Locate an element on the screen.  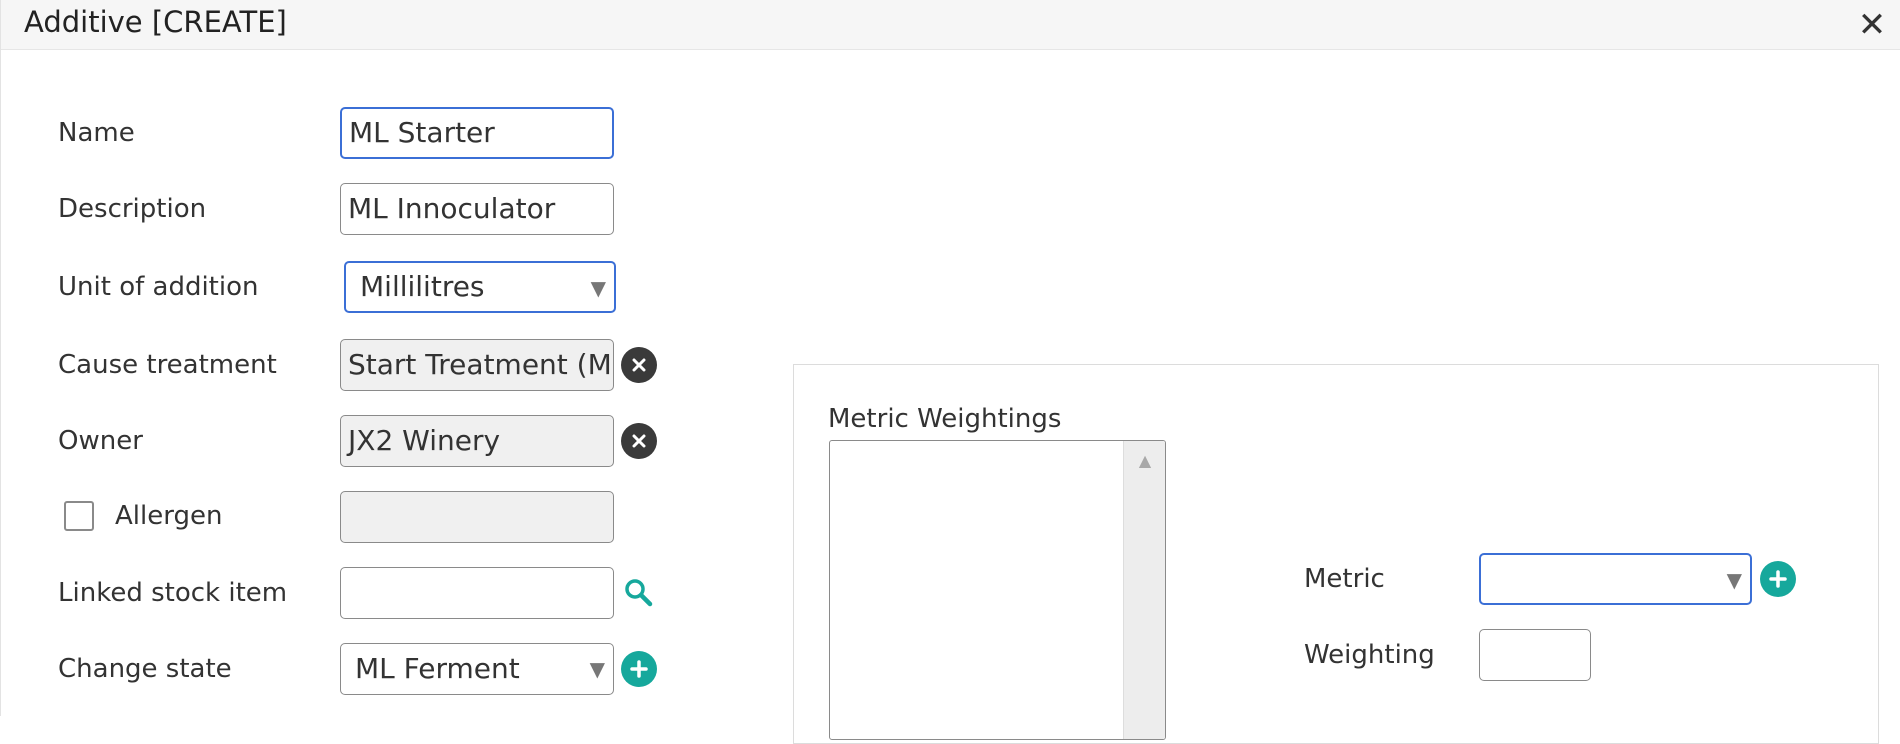
search-icon is located at coordinates (639, 593).